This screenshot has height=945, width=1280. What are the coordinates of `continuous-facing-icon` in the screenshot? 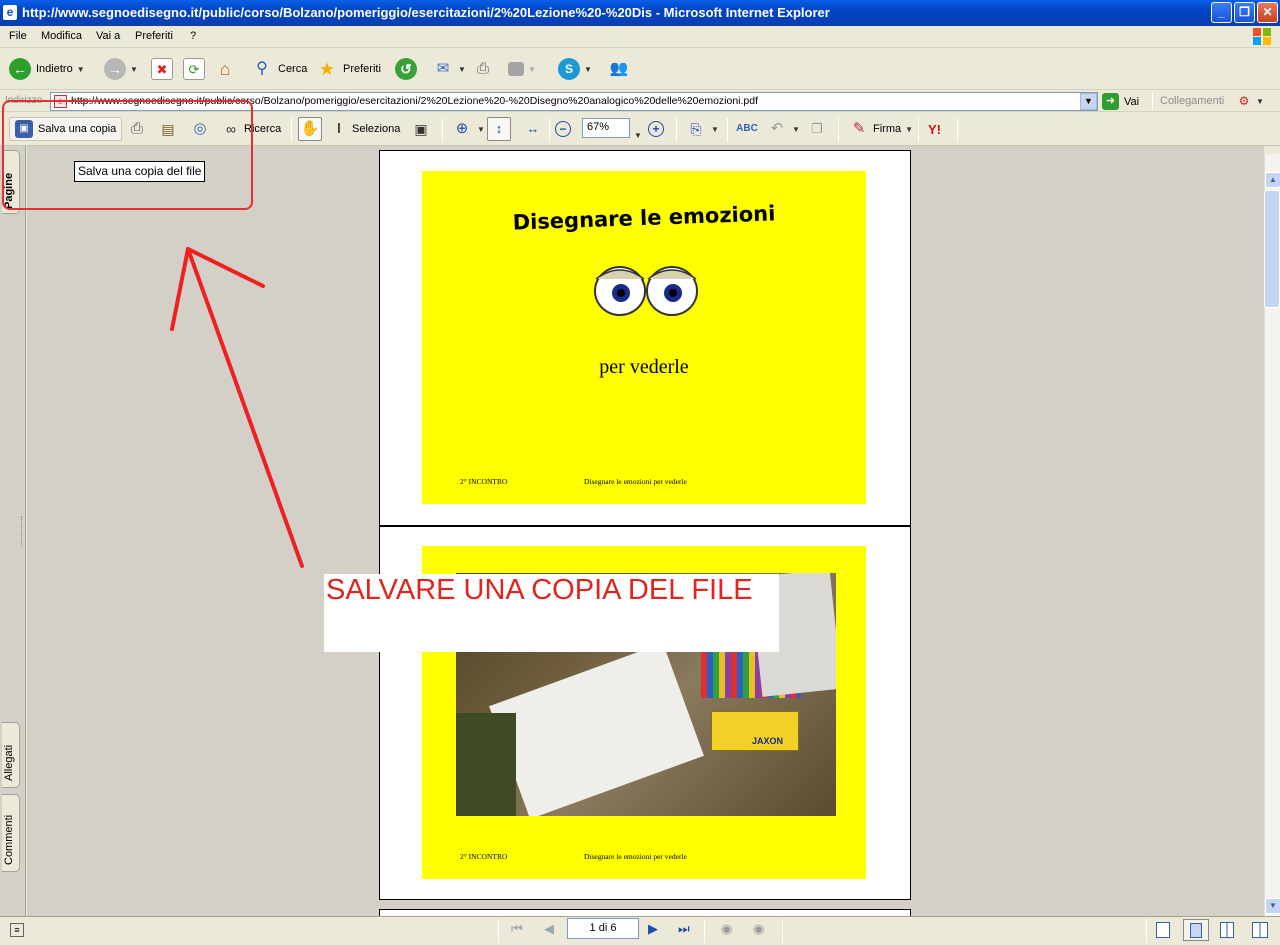 It's located at (1260, 930).